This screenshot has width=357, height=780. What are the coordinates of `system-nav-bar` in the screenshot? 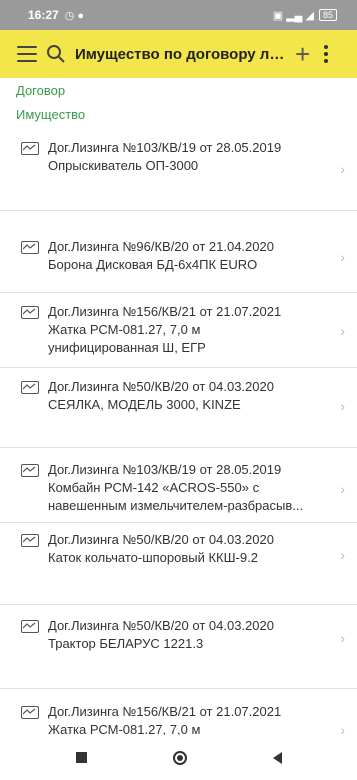 It's located at (178, 757).